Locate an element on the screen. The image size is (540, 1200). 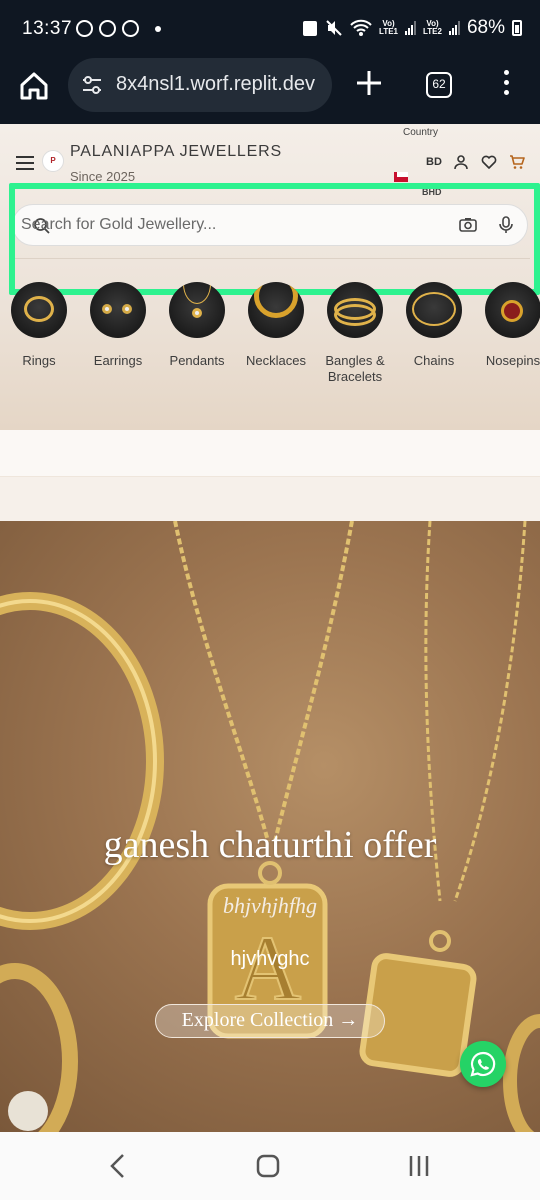
recents-icon is located at coordinates (419, 1166).